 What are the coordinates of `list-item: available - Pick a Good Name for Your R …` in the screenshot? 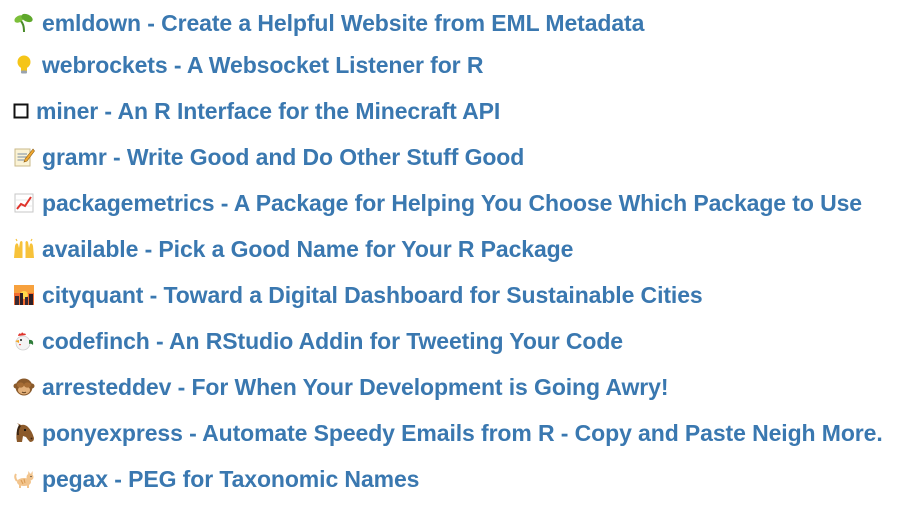 It's located at (447, 249).